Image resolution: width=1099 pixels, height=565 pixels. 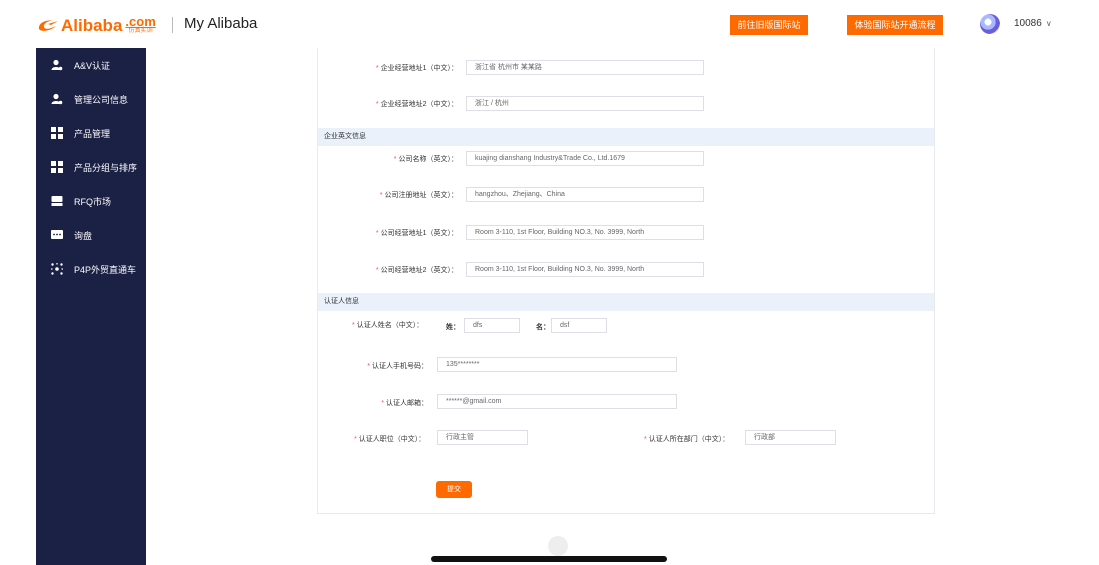 What do you see at coordinates (1028, 23) in the screenshot?
I see `username: 10086` at bounding box center [1028, 23].